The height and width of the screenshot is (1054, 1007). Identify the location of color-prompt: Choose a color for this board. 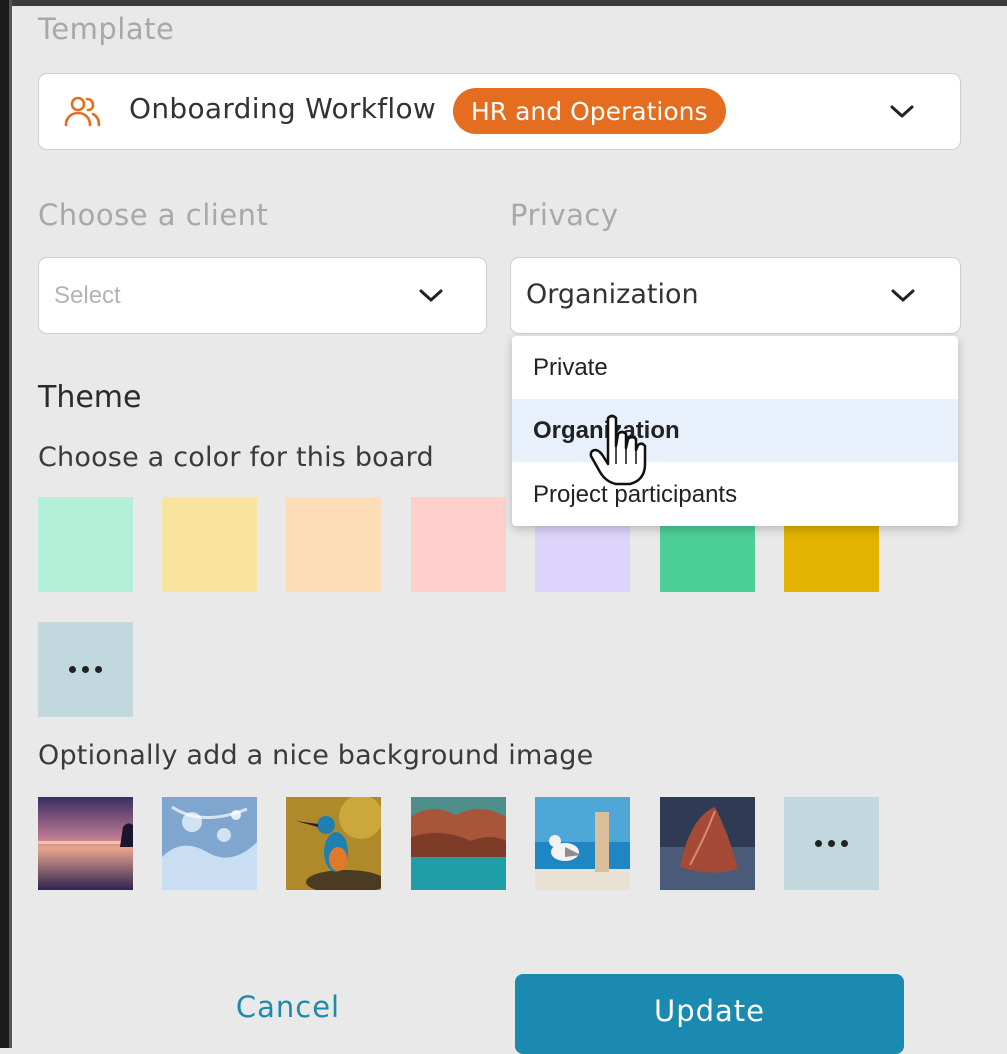
(236, 457).